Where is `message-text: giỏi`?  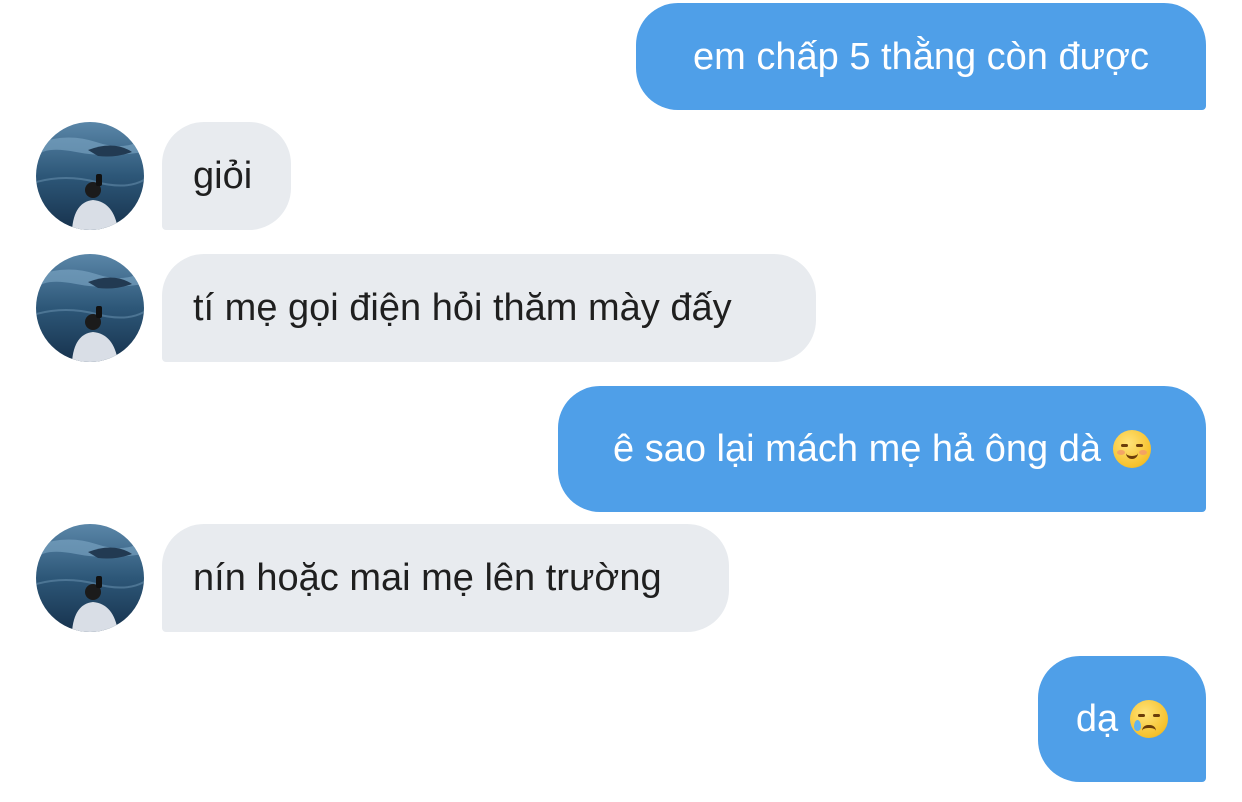 message-text: giỏi is located at coordinates (223, 176).